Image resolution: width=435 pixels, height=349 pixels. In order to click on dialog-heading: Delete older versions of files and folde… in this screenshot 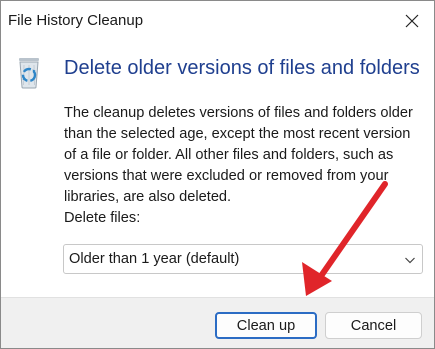, I will do `click(242, 68)`.